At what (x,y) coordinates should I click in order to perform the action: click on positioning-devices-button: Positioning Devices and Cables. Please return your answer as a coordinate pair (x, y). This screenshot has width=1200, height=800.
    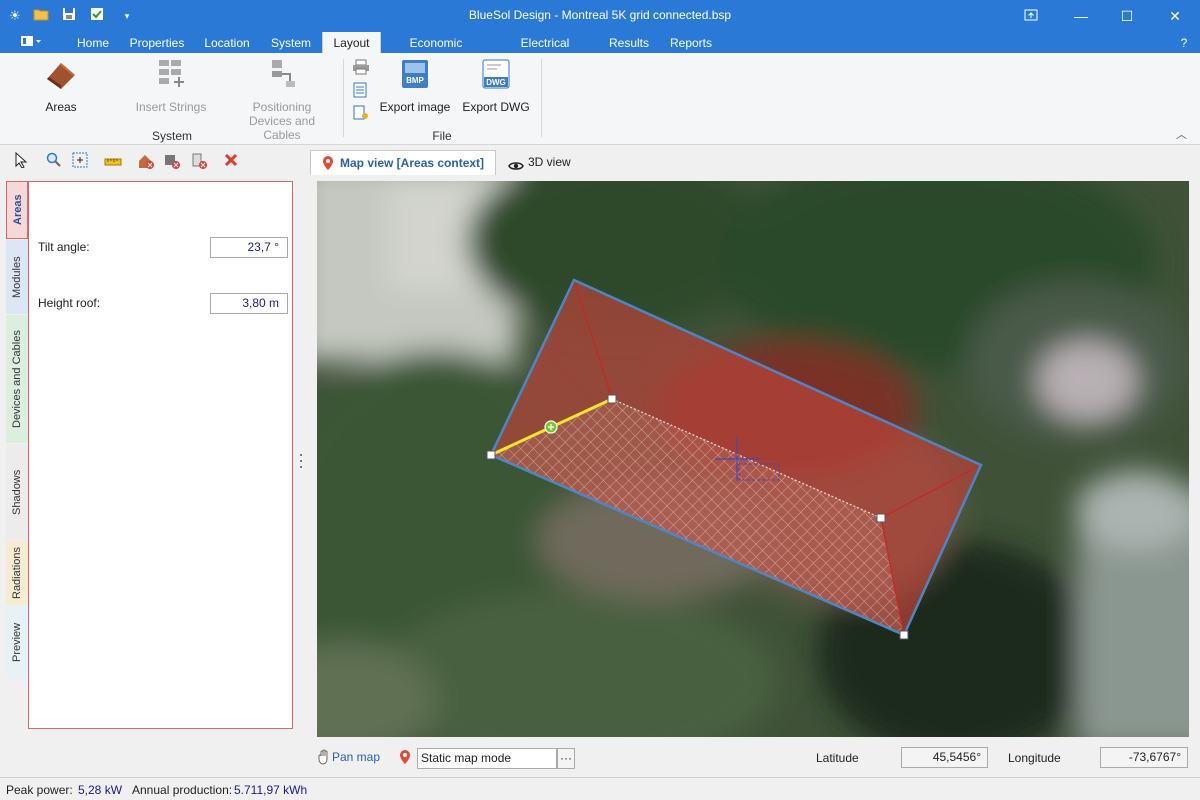
    Looking at the image, I should click on (282, 99).